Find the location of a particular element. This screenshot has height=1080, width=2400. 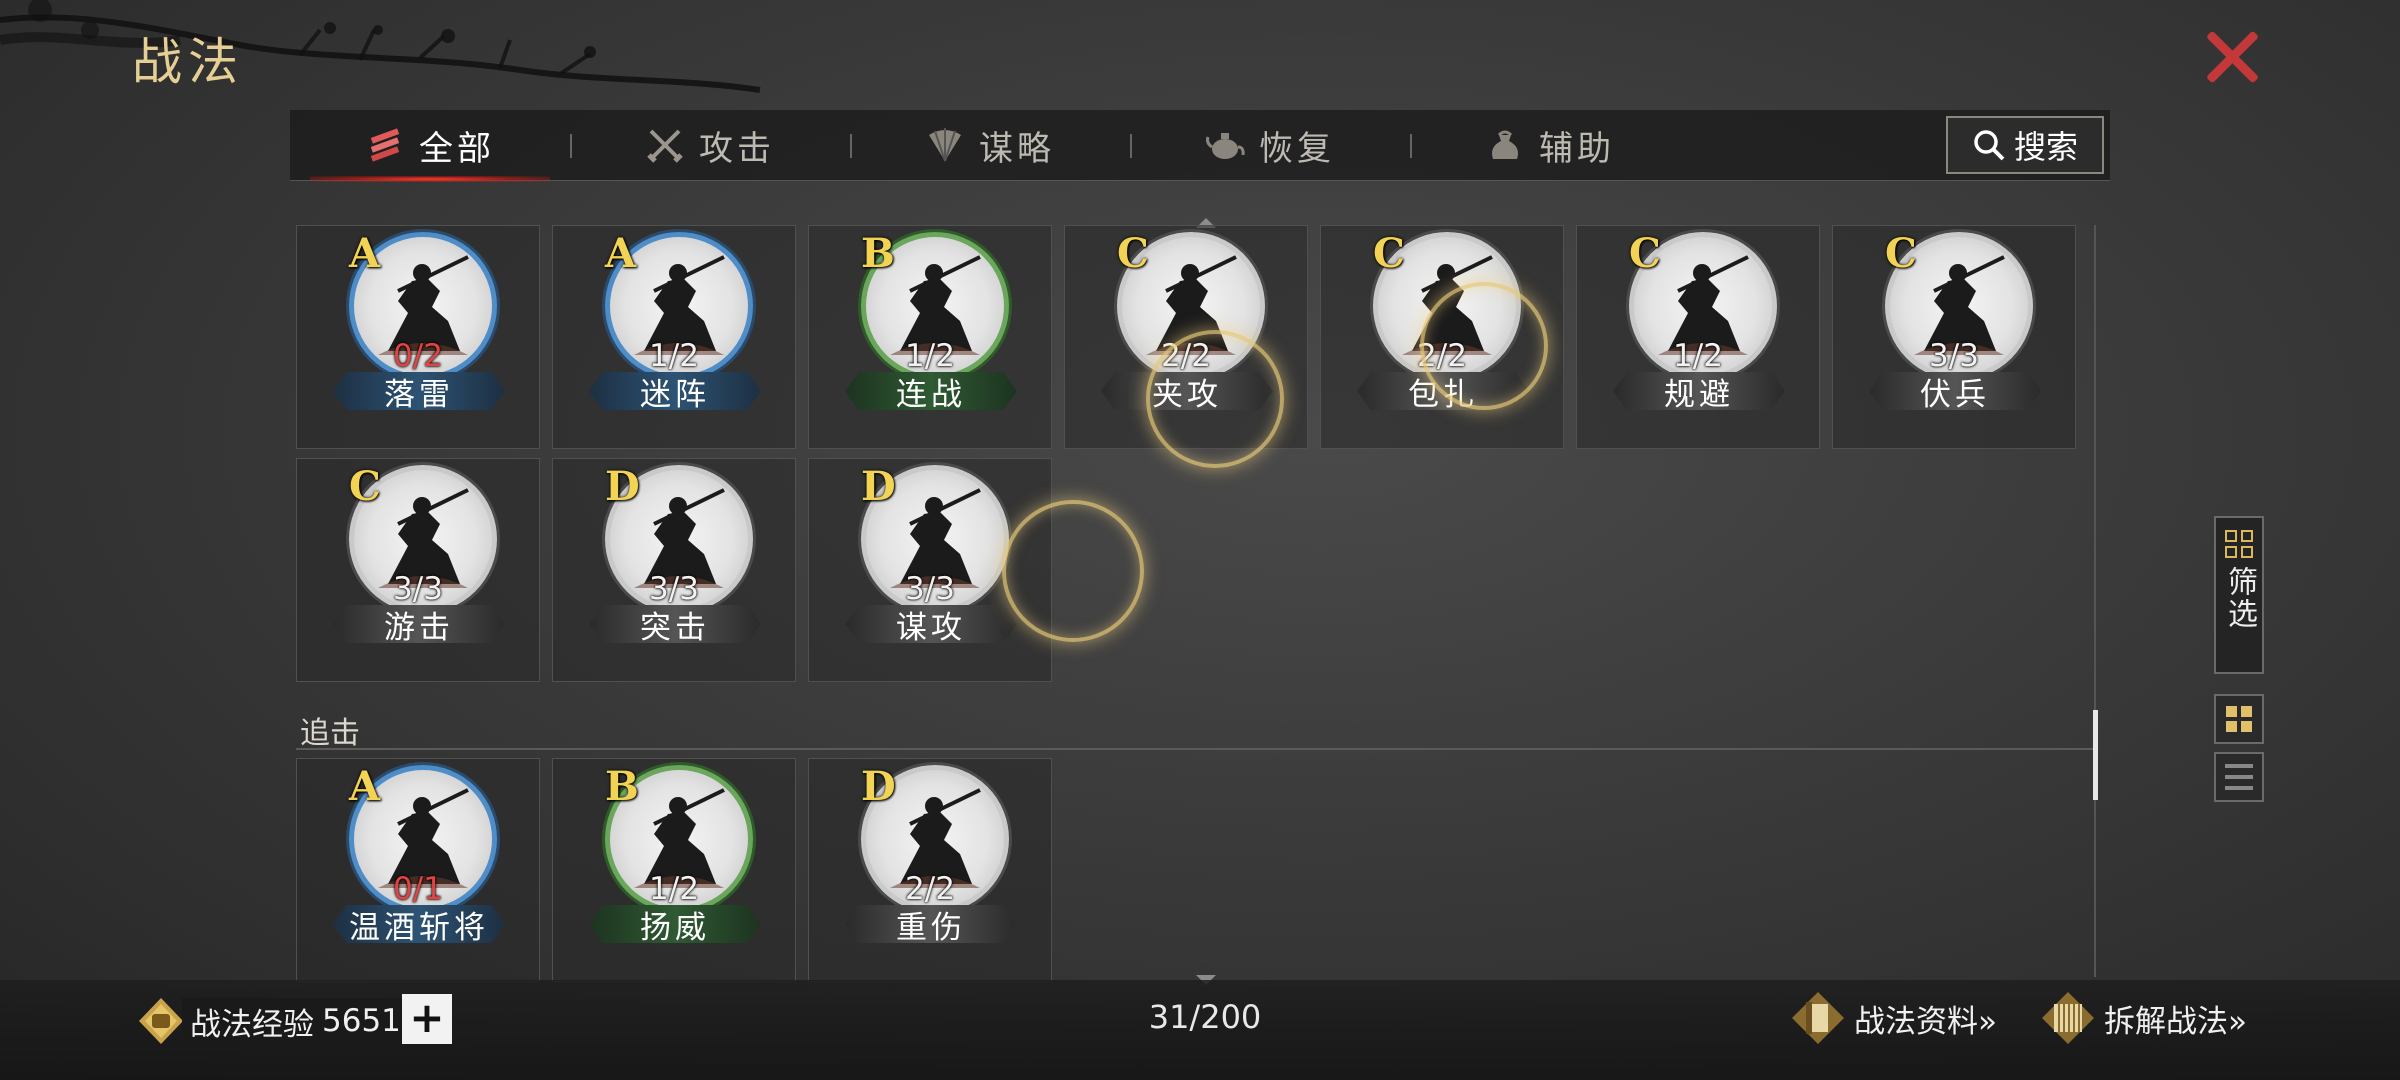

exp-value: 5651 is located at coordinates (361, 1021).